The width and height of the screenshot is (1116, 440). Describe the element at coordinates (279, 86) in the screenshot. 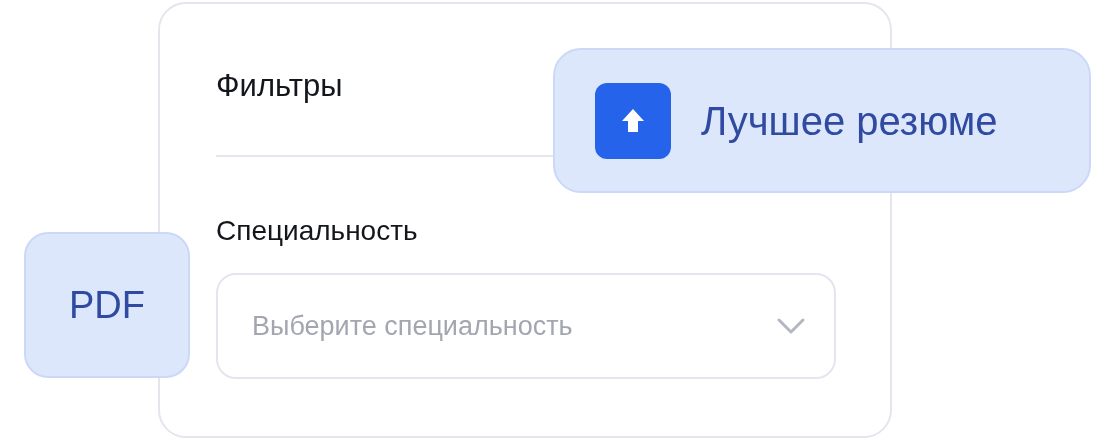

I see `card-title: Фильтры` at that location.